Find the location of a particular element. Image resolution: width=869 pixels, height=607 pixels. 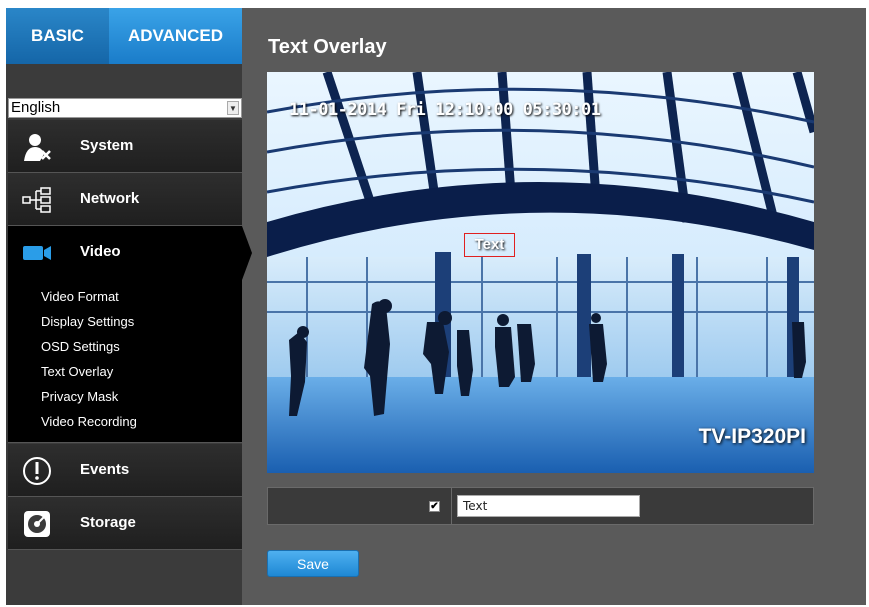

sidebar-item-label: Network is located at coordinates (110, 198).